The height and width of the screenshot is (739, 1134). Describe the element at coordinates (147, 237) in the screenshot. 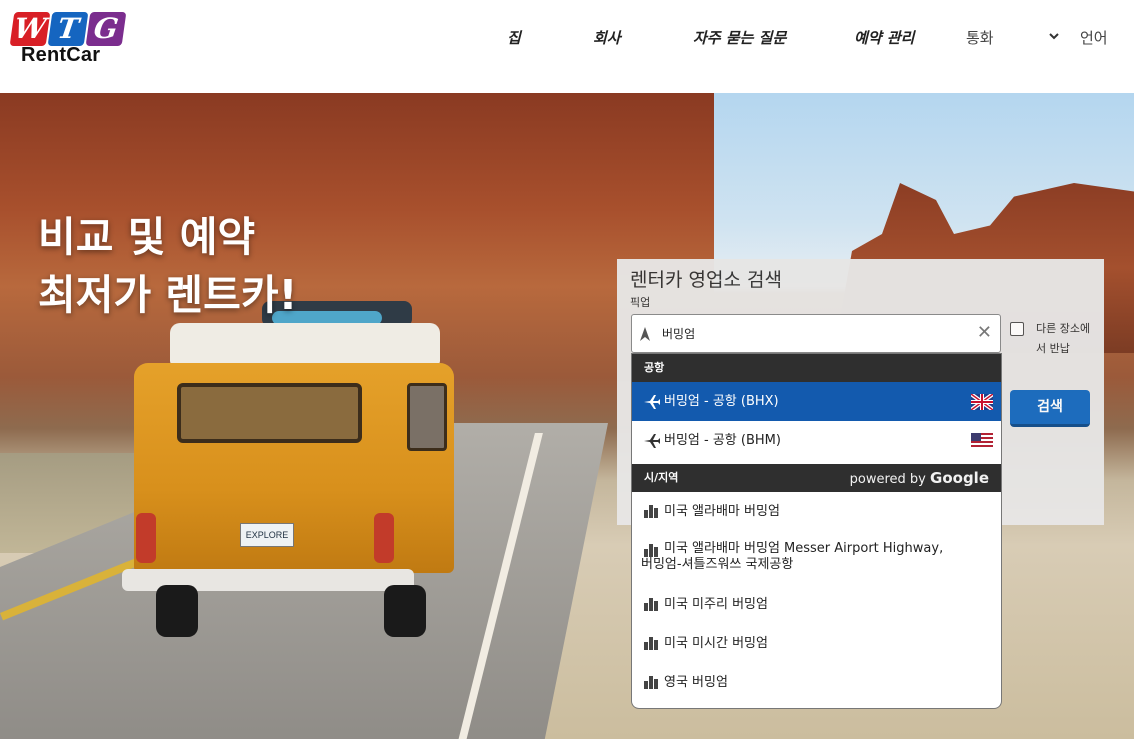

I see `hero-title-line1: 비교 및 예약` at that location.